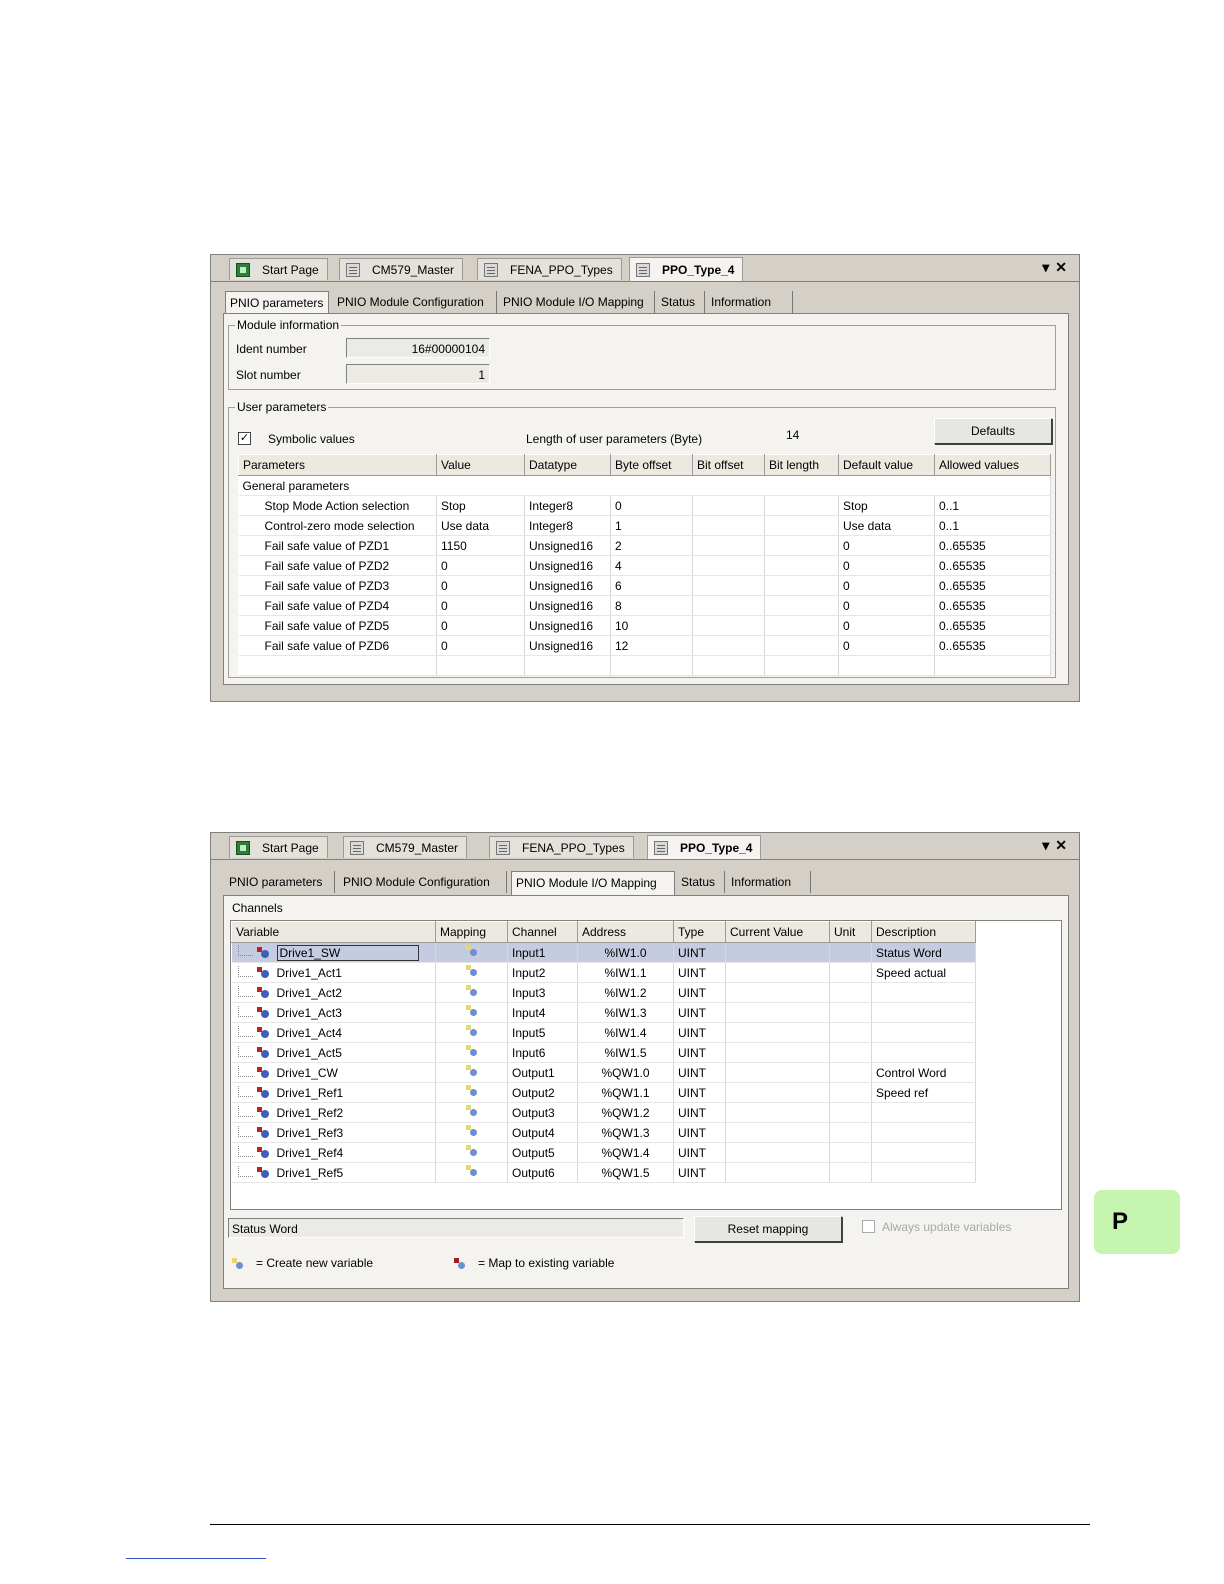  I want to click on channel-row: Drive1_Ref2 Output3 %QW1.2 UINT, so click(603, 1112).